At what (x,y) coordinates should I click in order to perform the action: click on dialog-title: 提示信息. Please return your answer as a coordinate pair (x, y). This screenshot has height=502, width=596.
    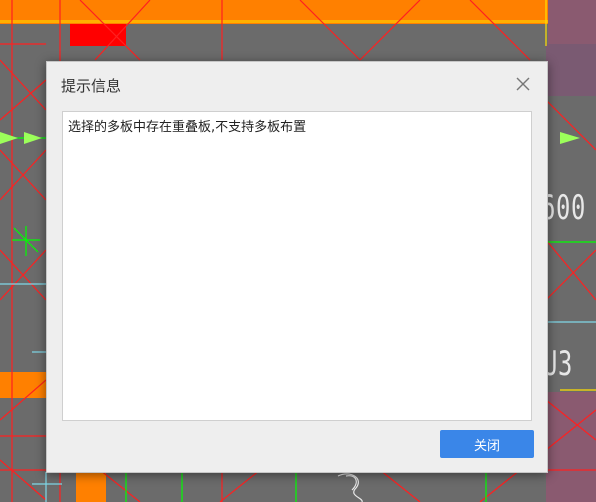
    Looking at the image, I should click on (91, 86).